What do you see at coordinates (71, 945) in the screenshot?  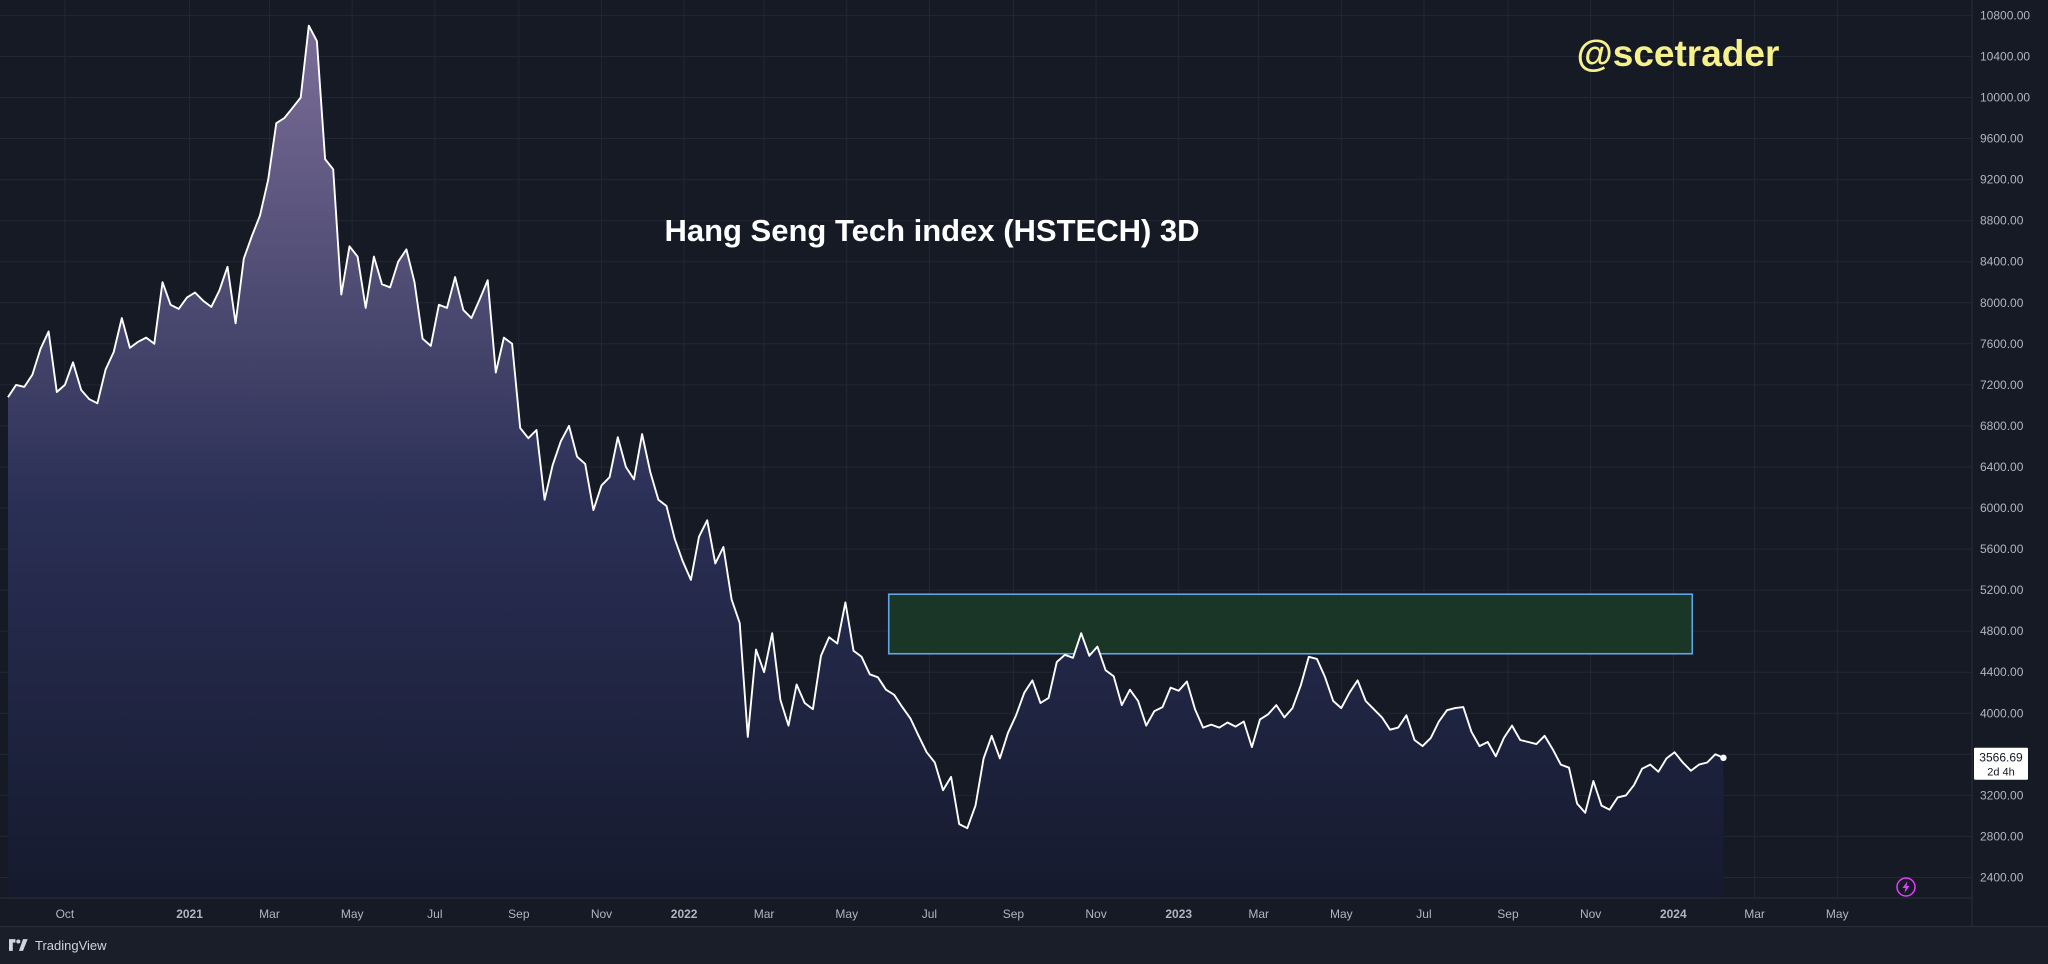 I see `tradingview-brand-label: TradingView` at bounding box center [71, 945].